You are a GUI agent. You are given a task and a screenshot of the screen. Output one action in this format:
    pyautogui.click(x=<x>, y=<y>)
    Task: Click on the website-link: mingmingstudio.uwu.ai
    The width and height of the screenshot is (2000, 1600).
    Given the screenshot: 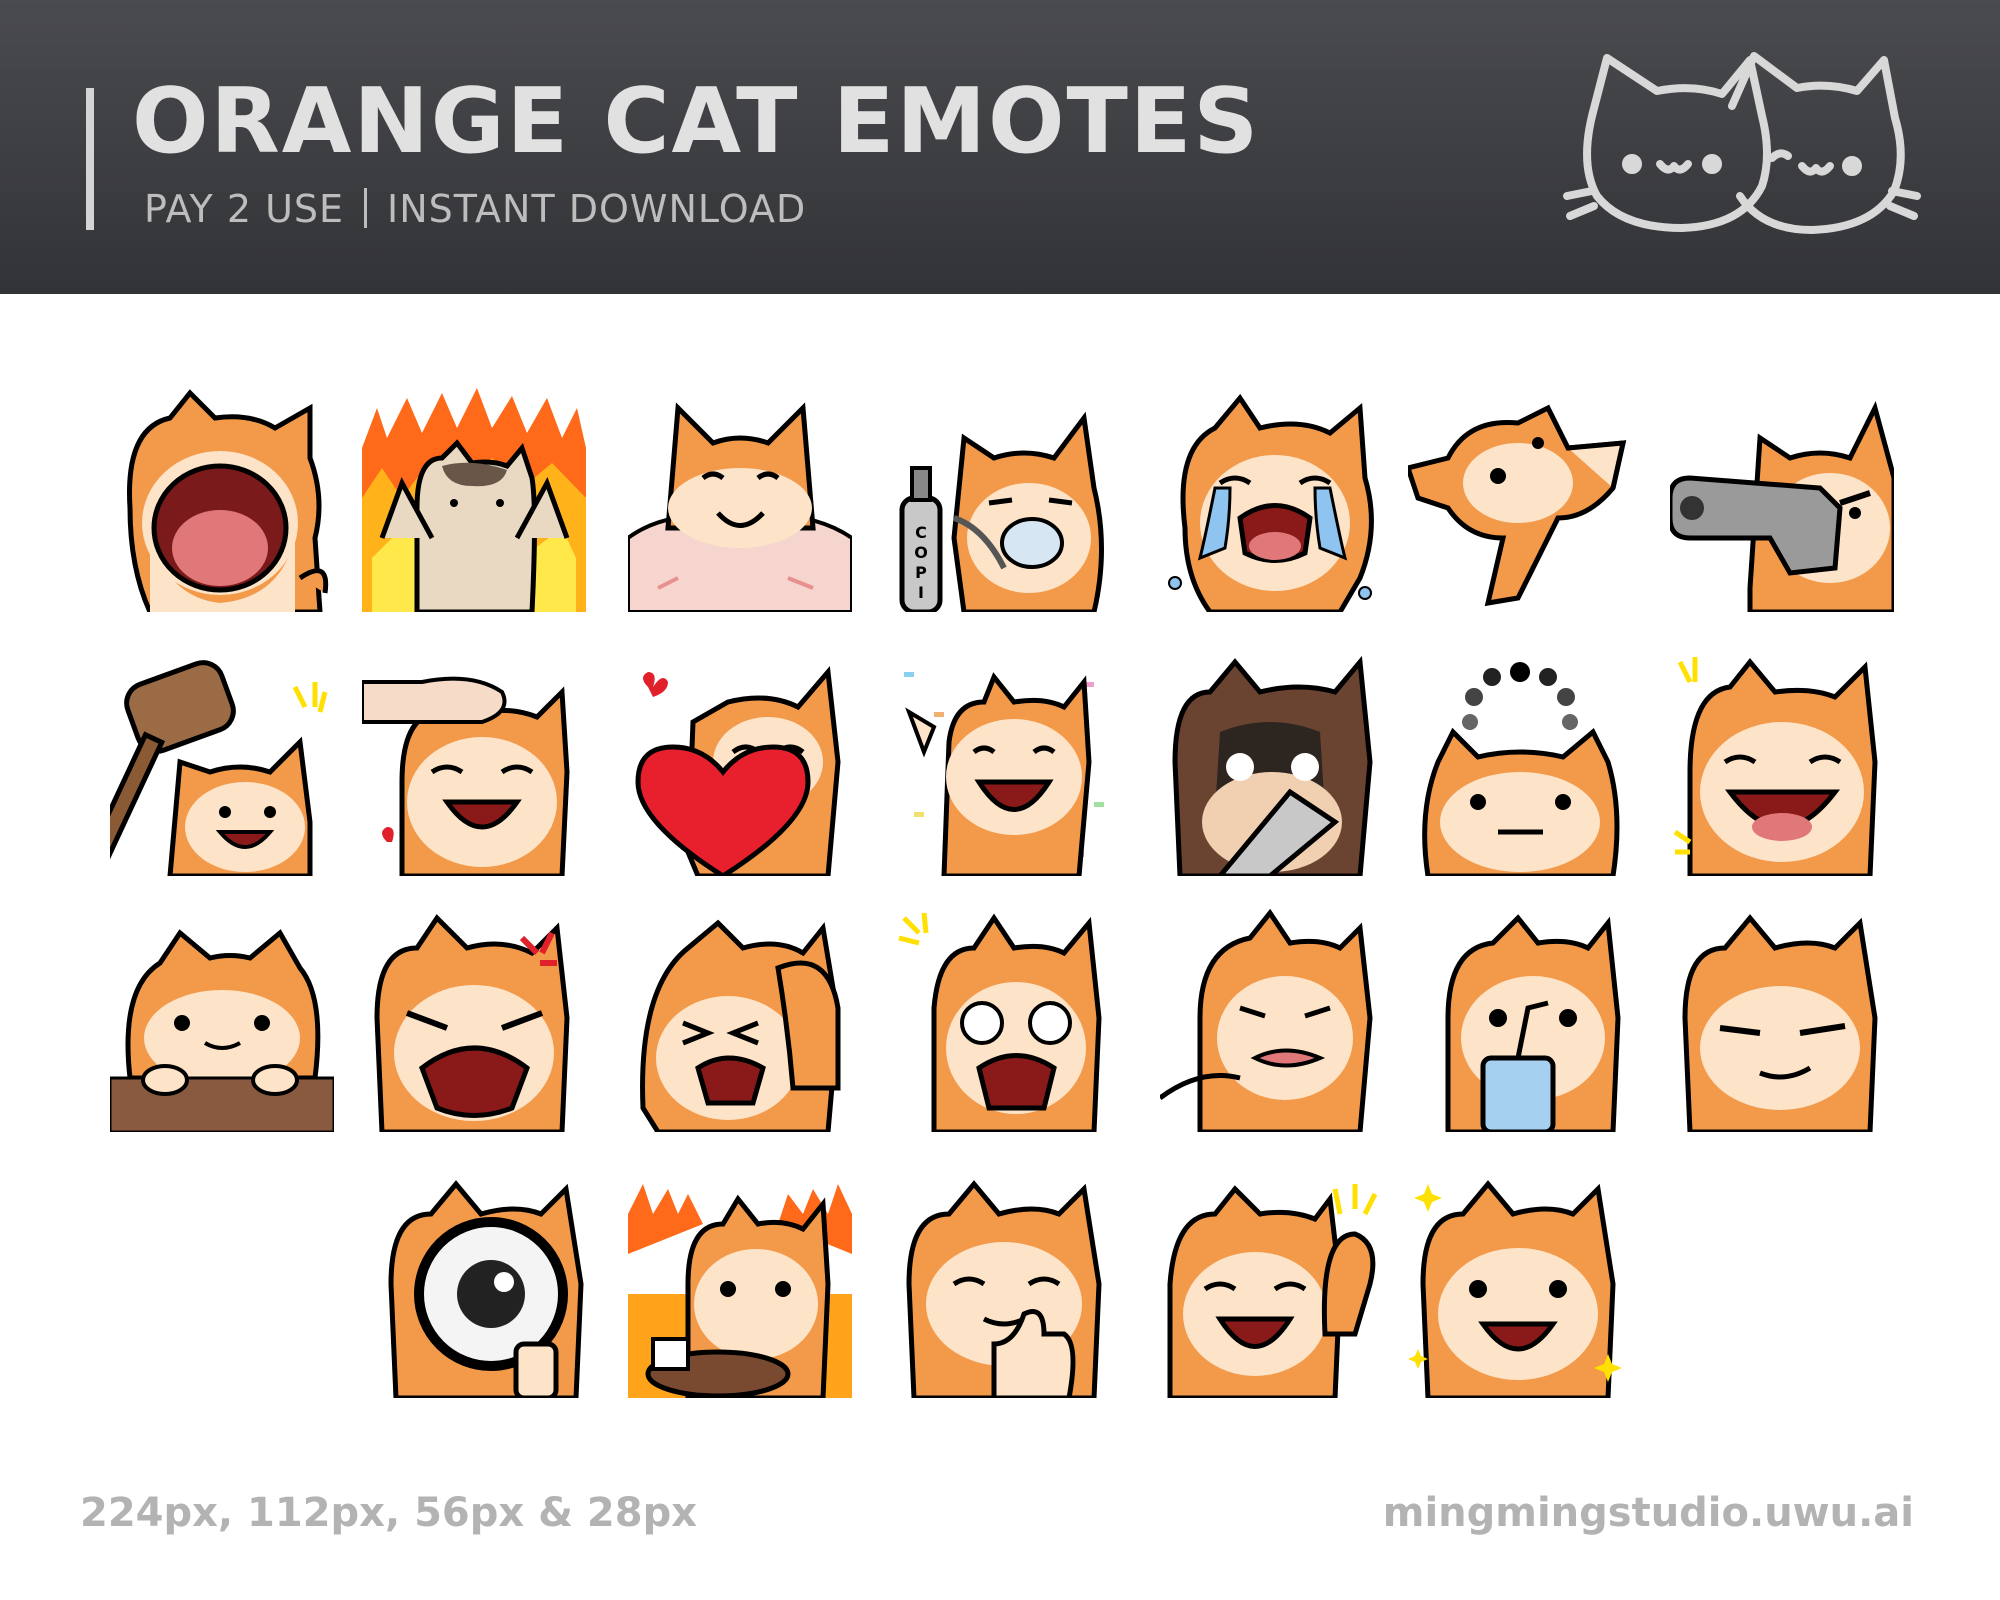 What is the action you would take?
    pyautogui.click(x=1648, y=1513)
    